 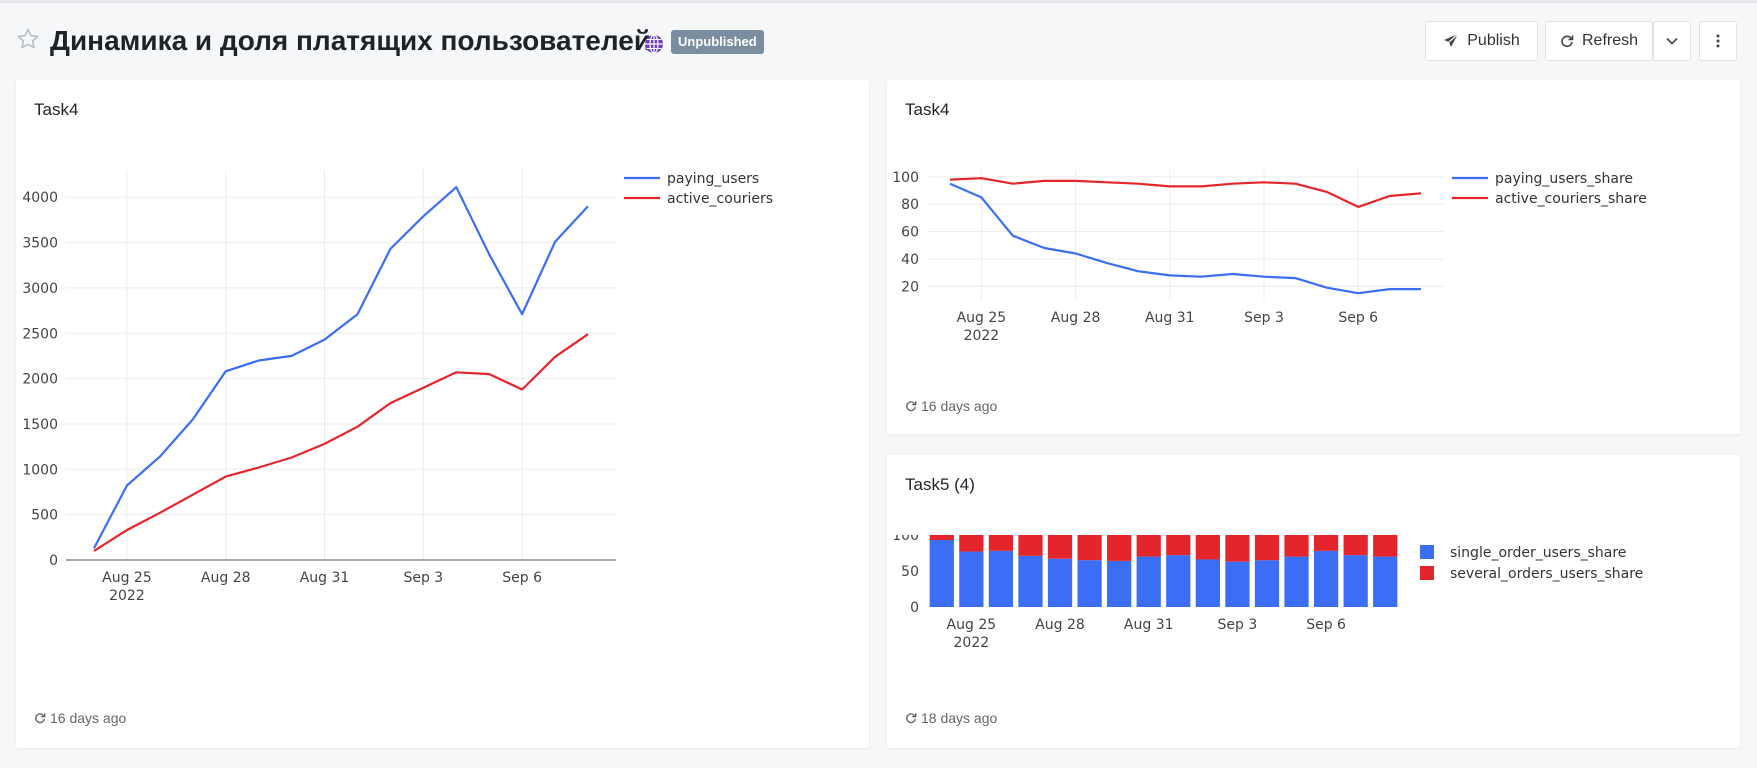 What do you see at coordinates (940, 484) in the screenshot?
I see `card-title: Task5 (4)` at bounding box center [940, 484].